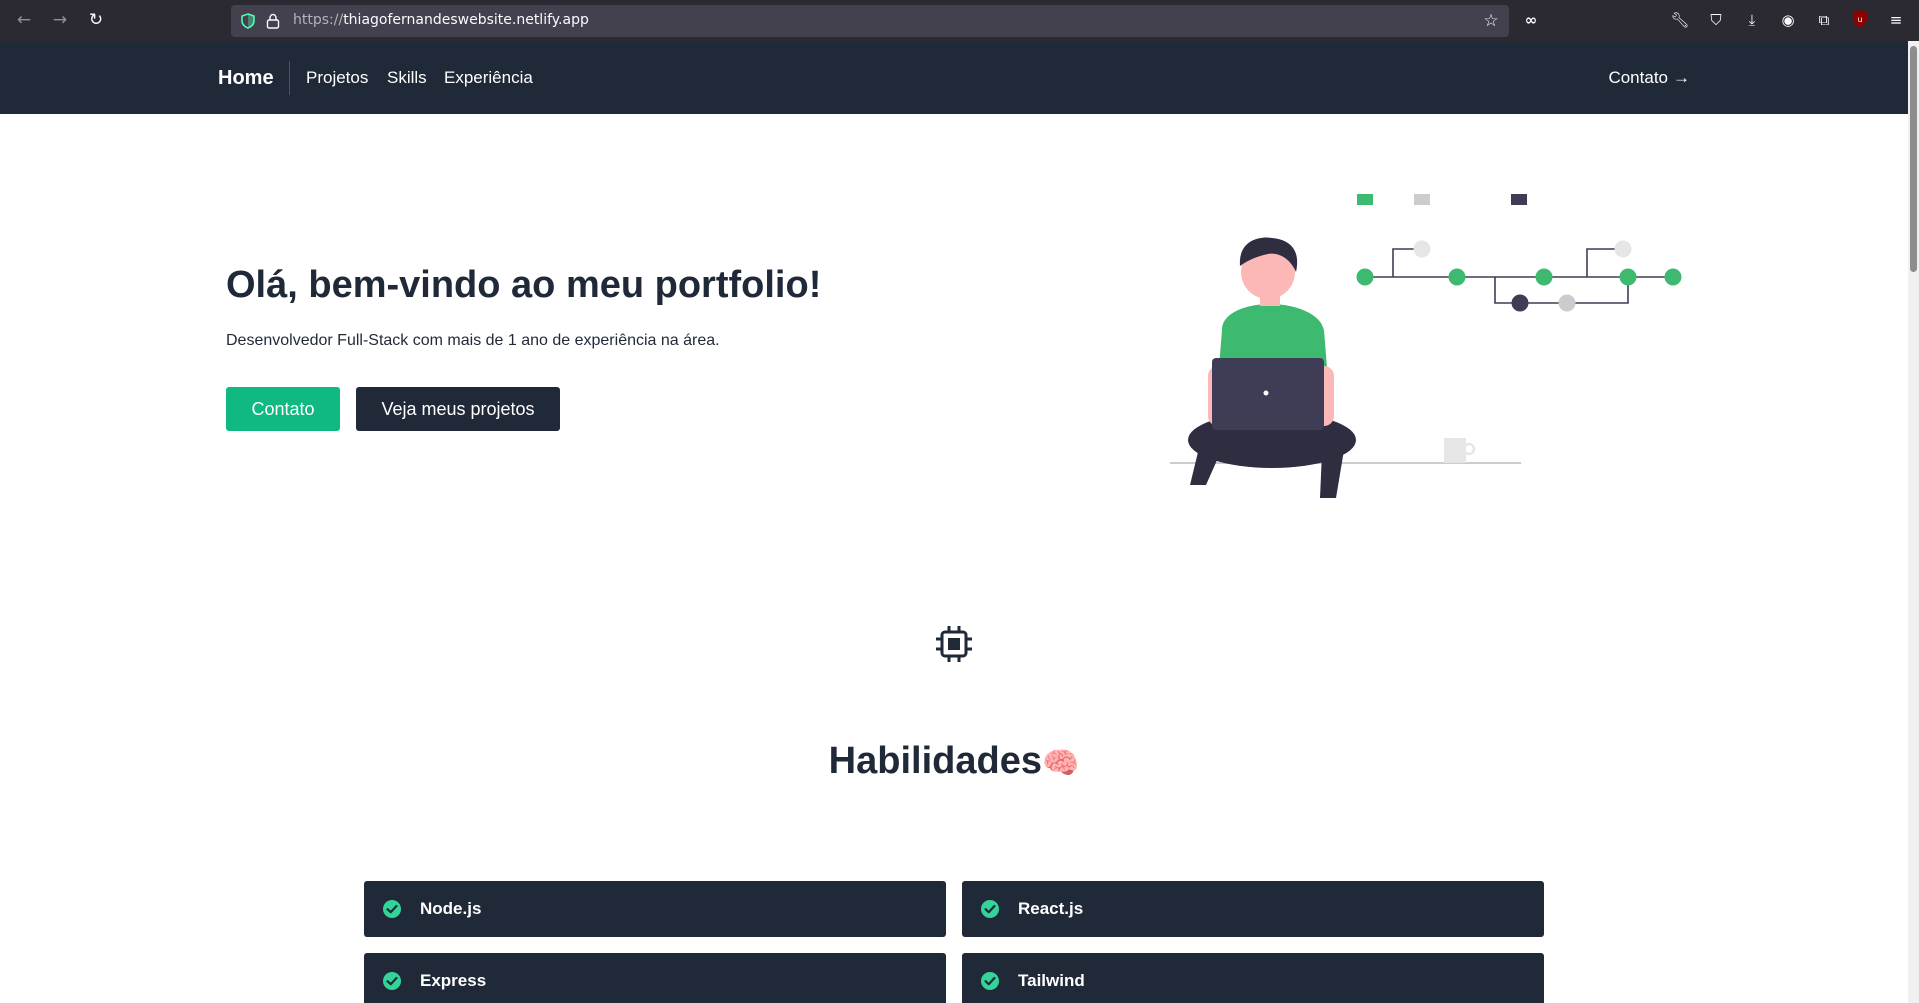  Describe the element at coordinates (1491, 21) in the screenshot. I see `bookmark-star-icon: ☆` at that location.